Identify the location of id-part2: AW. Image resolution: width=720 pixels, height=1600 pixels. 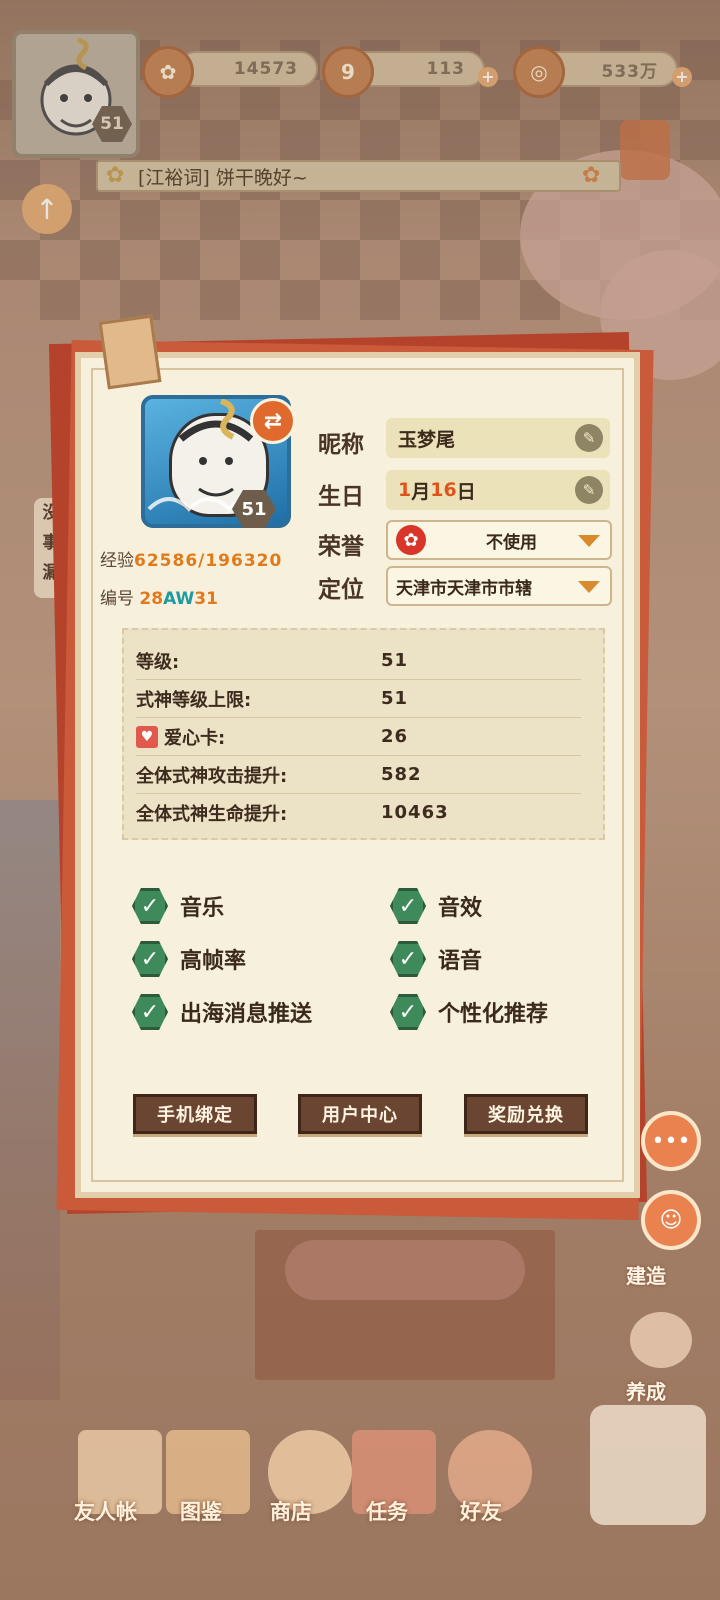
(179, 599).